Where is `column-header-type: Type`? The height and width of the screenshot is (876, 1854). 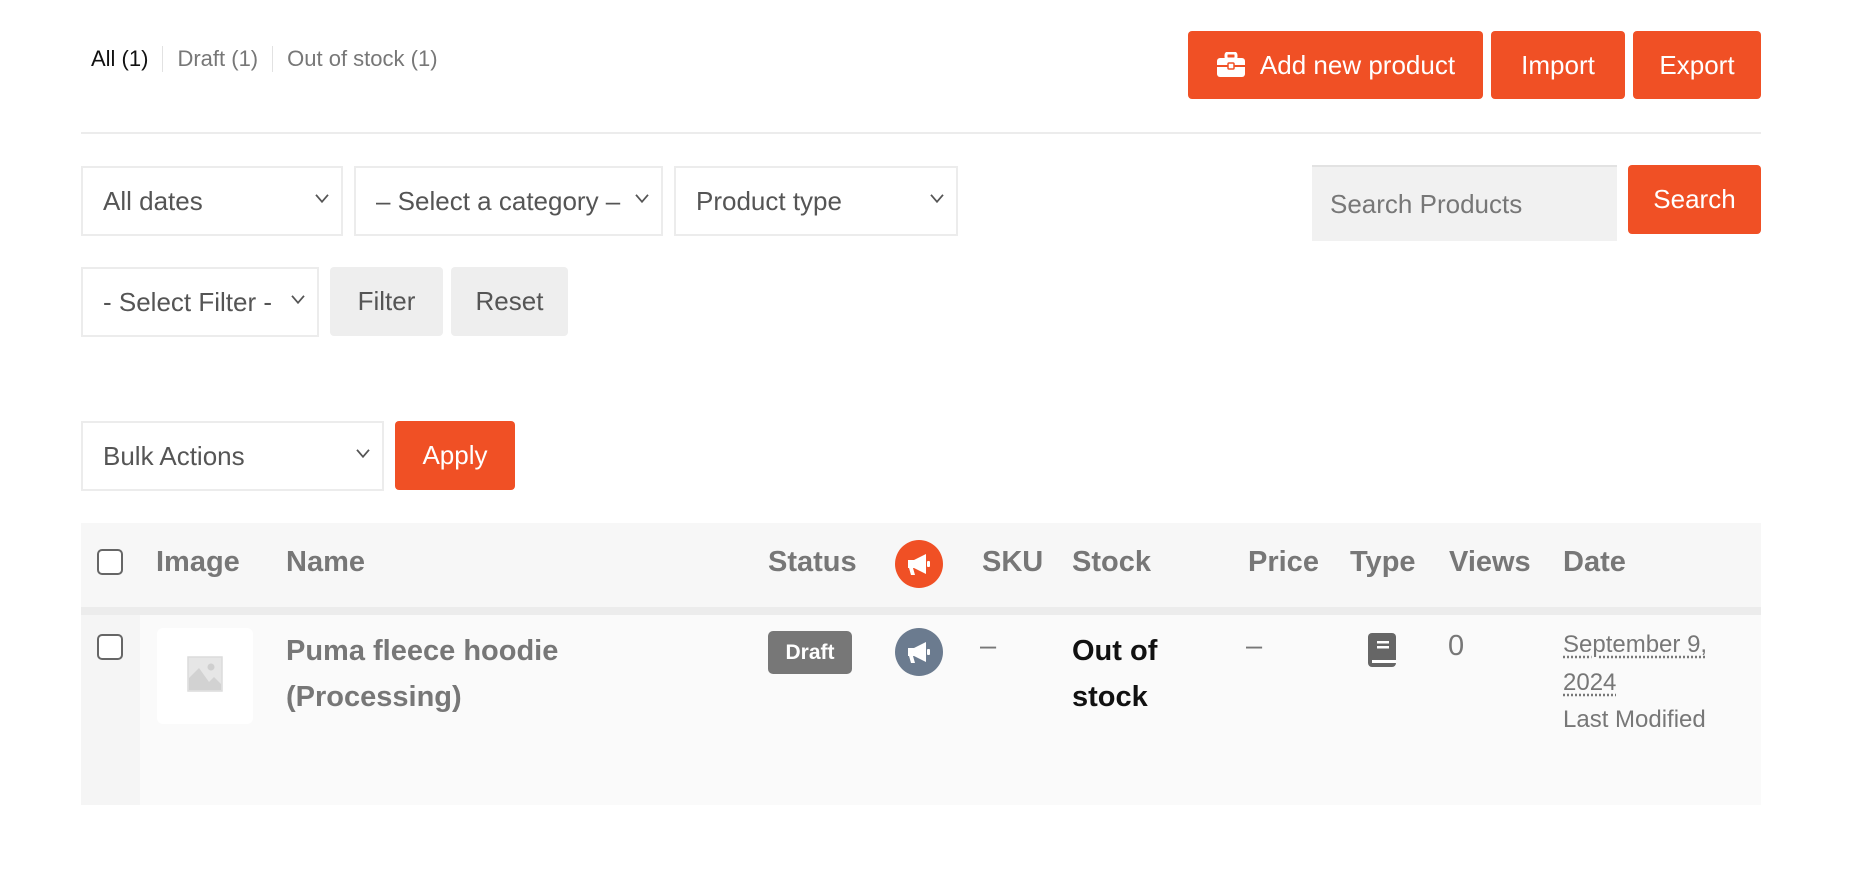 column-header-type: Type is located at coordinates (1383, 562).